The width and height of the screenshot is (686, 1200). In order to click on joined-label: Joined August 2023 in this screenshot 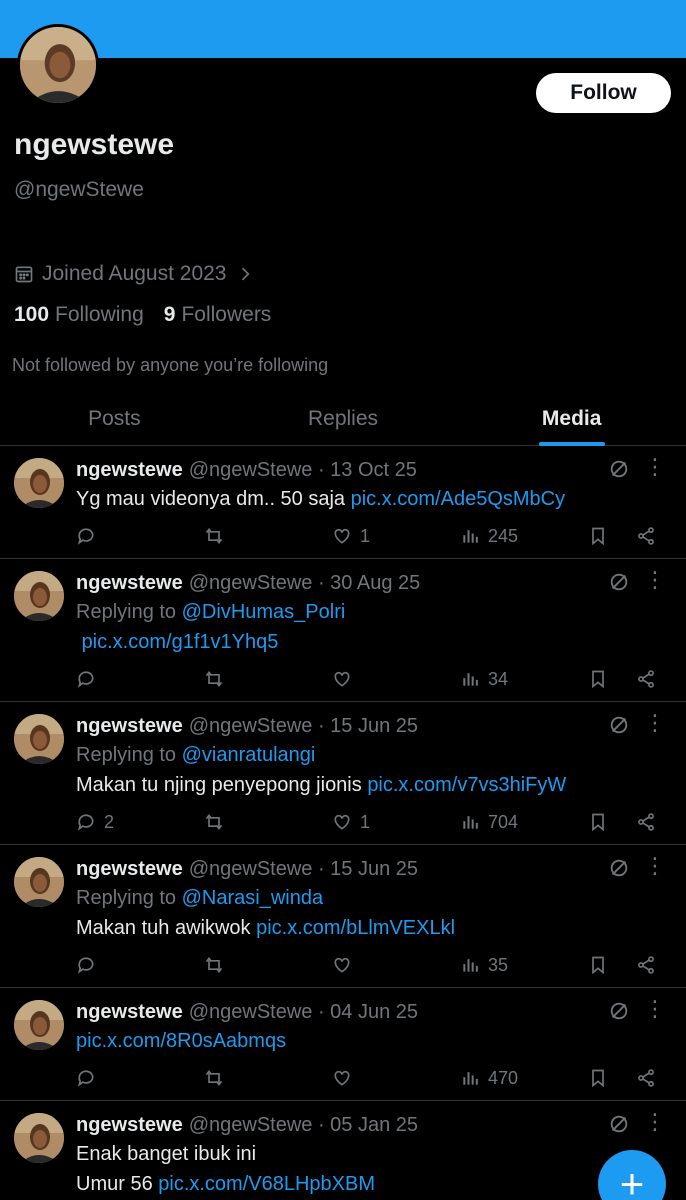, I will do `click(134, 273)`.